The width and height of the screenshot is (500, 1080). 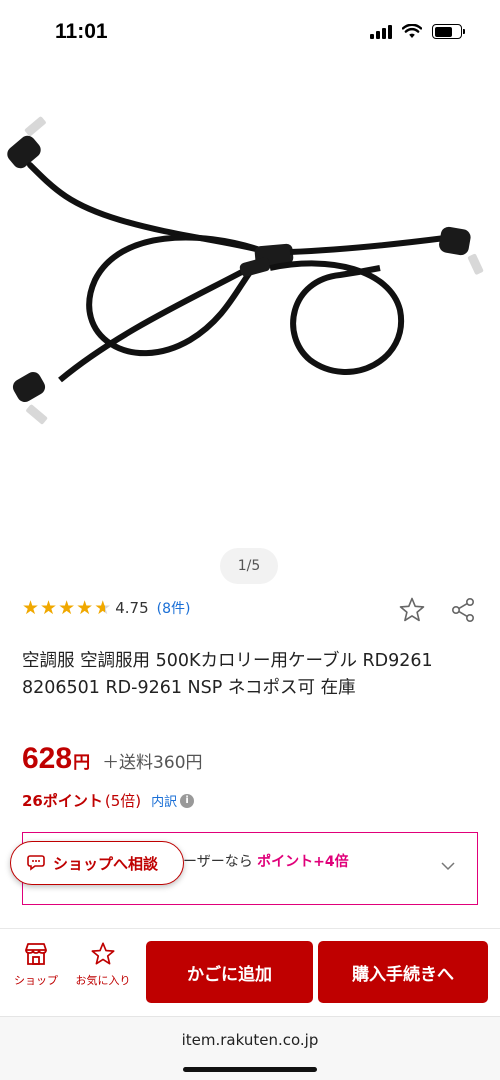 I want to click on info-icon: i, so click(x=187, y=800).